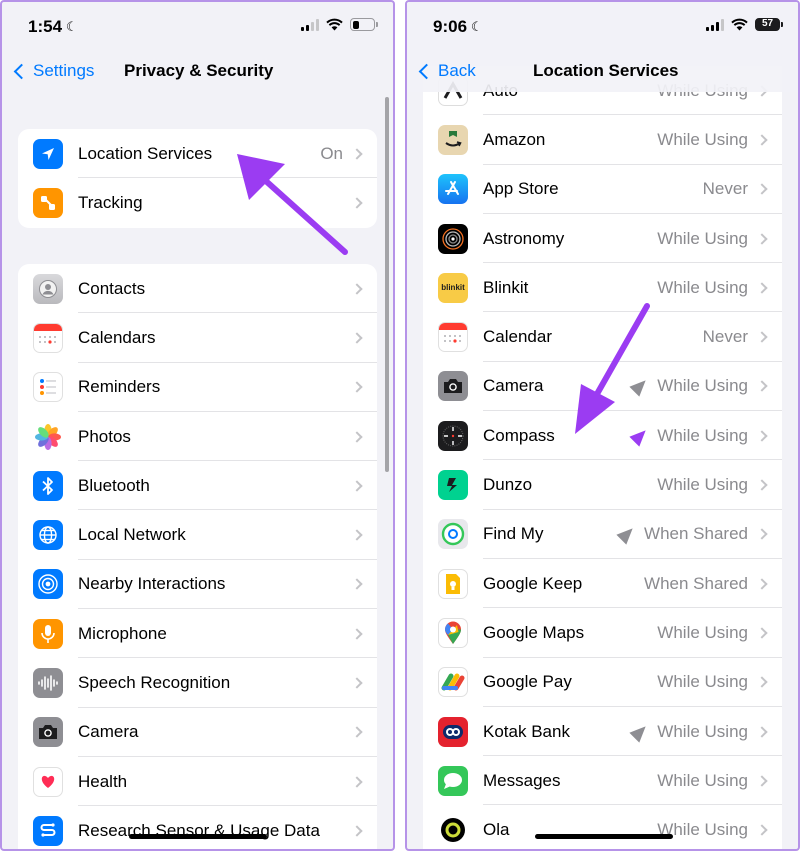 Image resolution: width=800 pixels, height=851 pixels. I want to click on row-local-network: Local Network, so click(197, 535).